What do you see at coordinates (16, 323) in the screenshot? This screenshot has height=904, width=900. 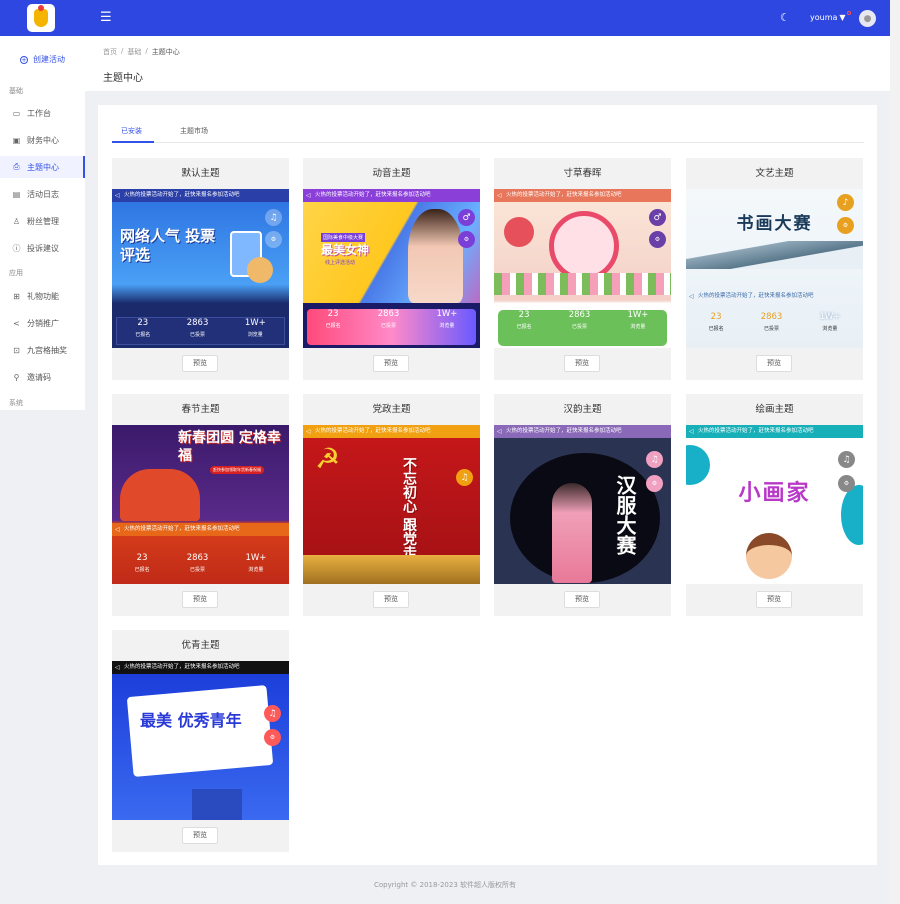 I see `share-icon: <` at bounding box center [16, 323].